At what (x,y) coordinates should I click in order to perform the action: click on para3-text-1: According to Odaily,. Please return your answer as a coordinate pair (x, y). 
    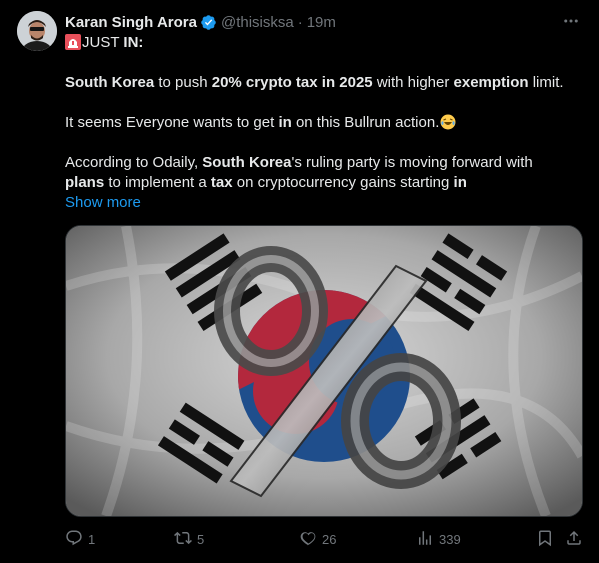
    Looking at the image, I should click on (134, 162).